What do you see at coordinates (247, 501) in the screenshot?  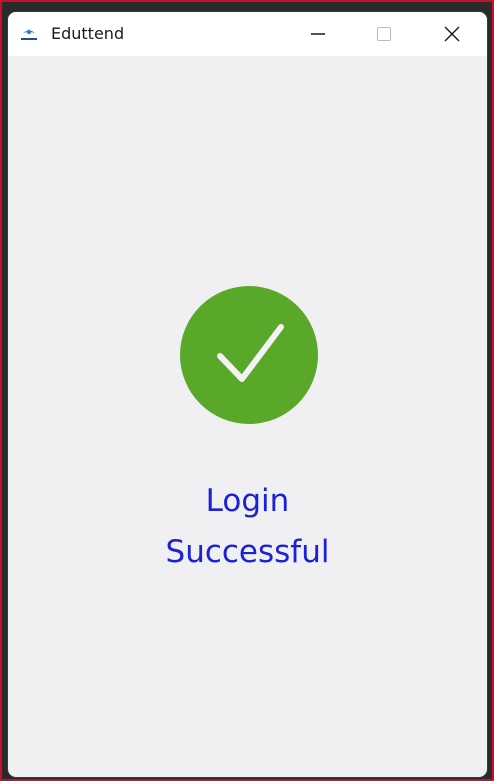 I see `message-line-1: Login` at bounding box center [247, 501].